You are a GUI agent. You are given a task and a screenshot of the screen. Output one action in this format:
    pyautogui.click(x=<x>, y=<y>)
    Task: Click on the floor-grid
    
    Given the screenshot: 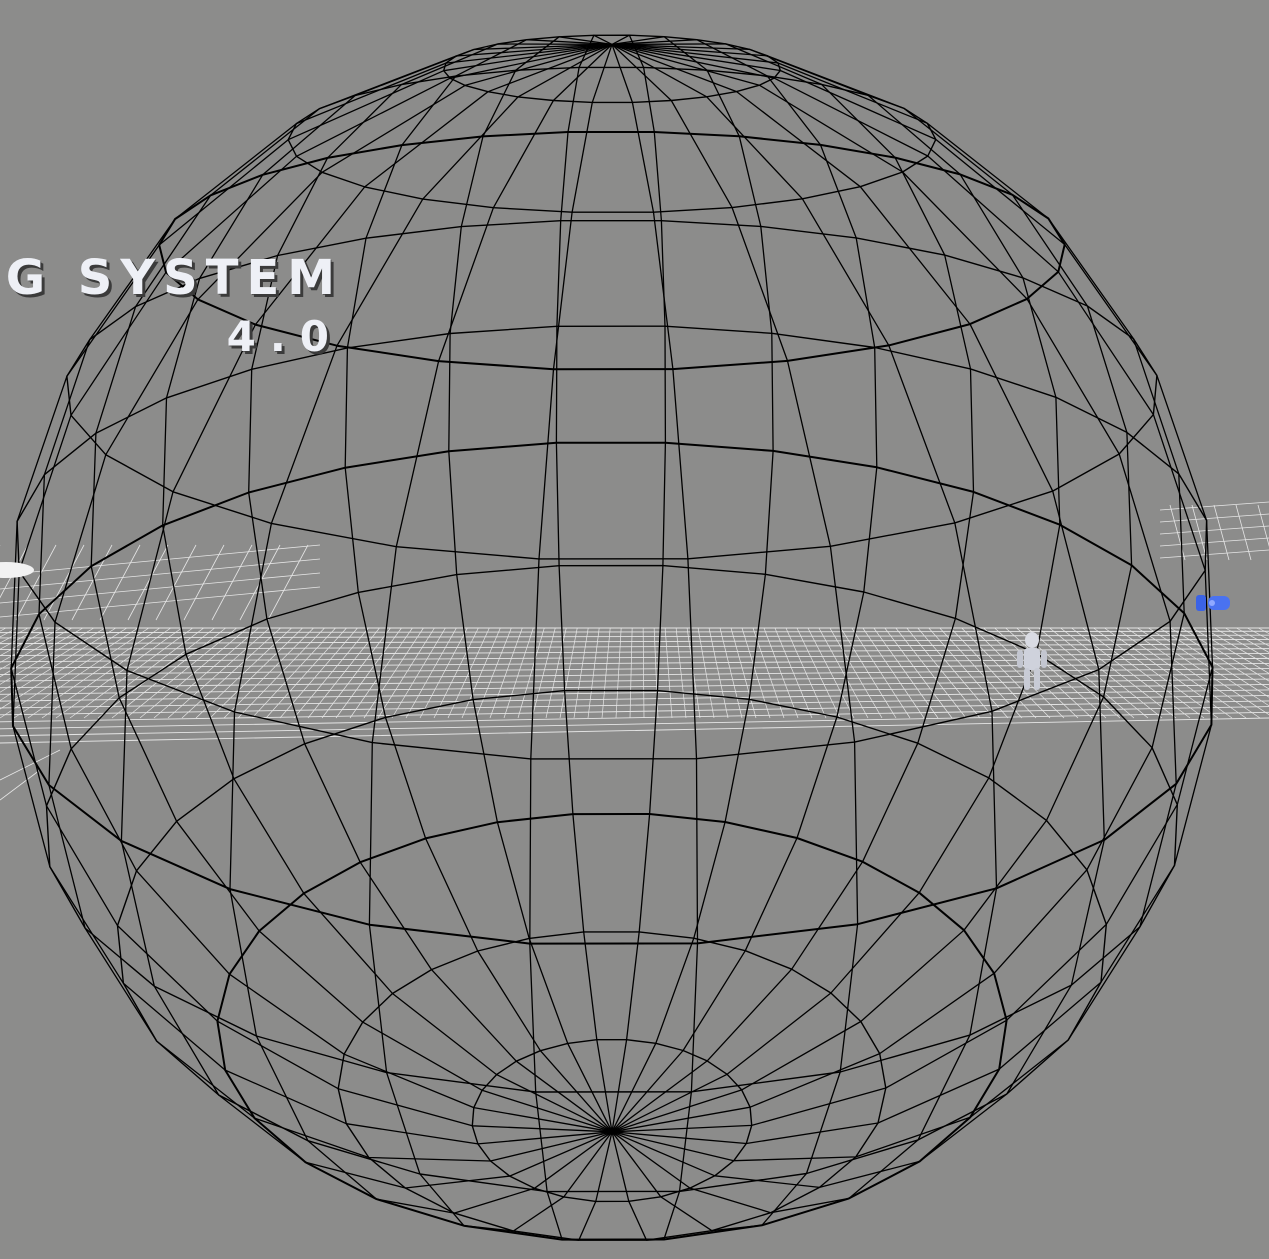 What is the action you would take?
    pyautogui.click(x=634, y=685)
    